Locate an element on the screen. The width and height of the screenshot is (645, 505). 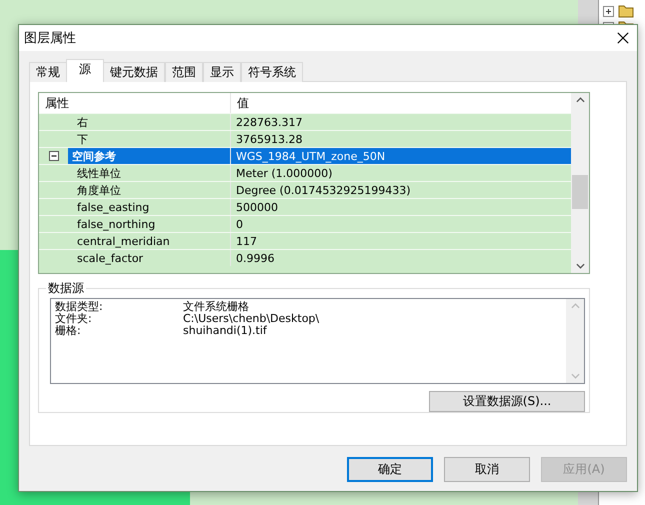
tab: 显示 is located at coordinates (222, 72).